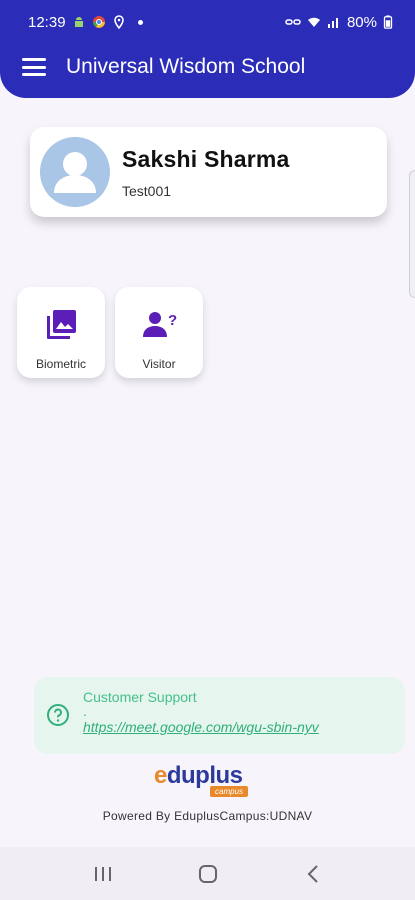 This screenshot has width=415, height=900. I want to click on system-nav-bar, so click(207, 873).